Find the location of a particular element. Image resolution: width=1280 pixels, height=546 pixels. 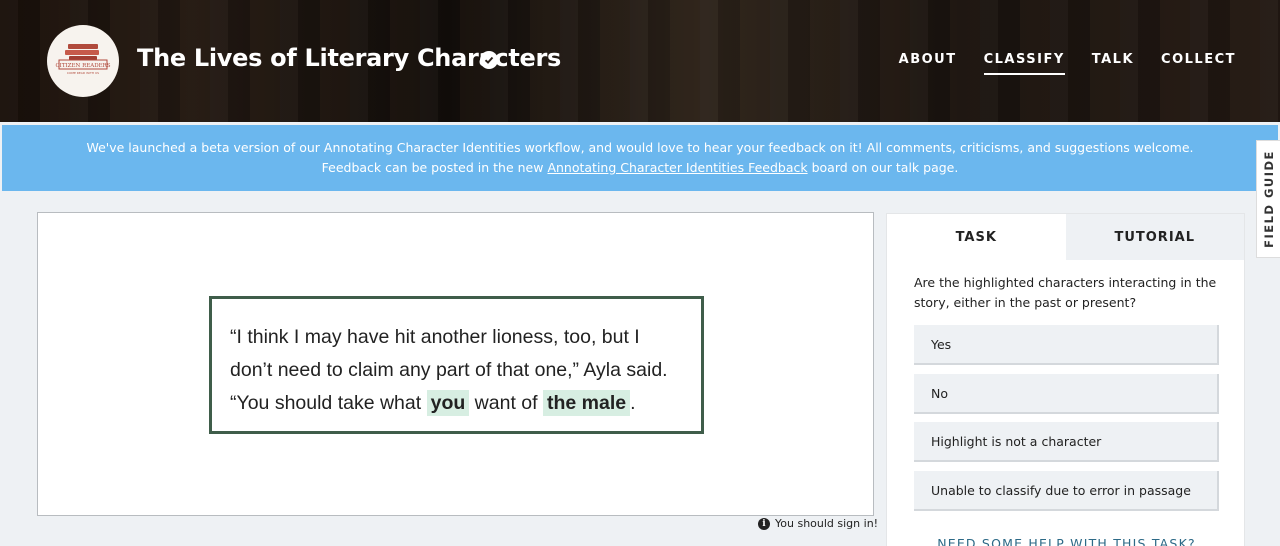

nav-about: ABOUT is located at coordinates (928, 59).